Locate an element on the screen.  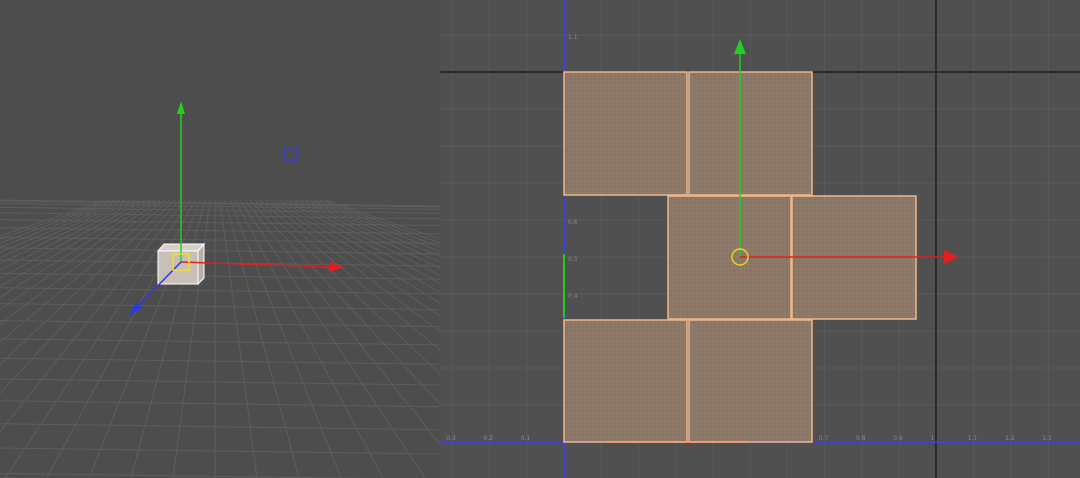
u-tick-label: 0.1 is located at coordinates (526, 438).